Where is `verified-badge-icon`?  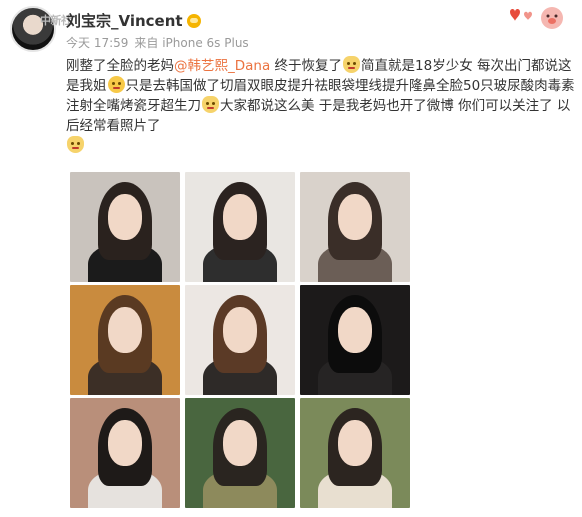 verified-badge-icon is located at coordinates (193, 20).